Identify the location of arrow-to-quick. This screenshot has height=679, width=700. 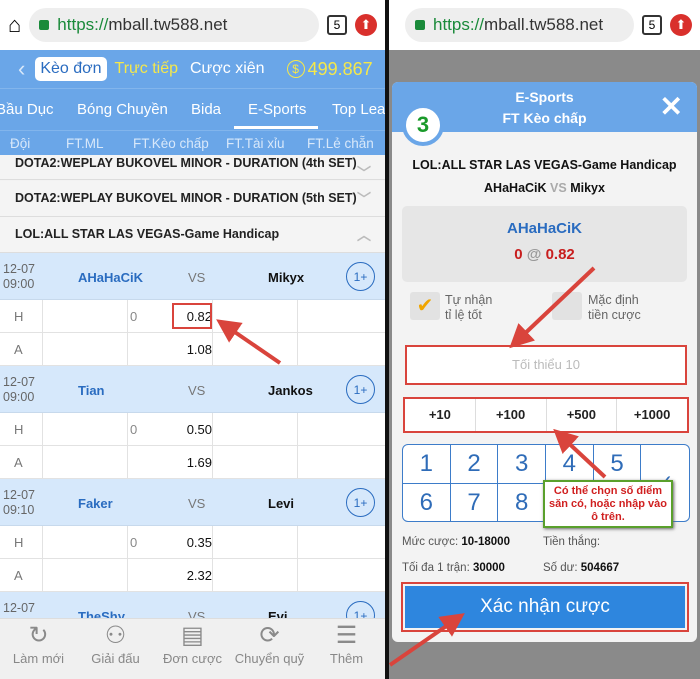
(580, 453).